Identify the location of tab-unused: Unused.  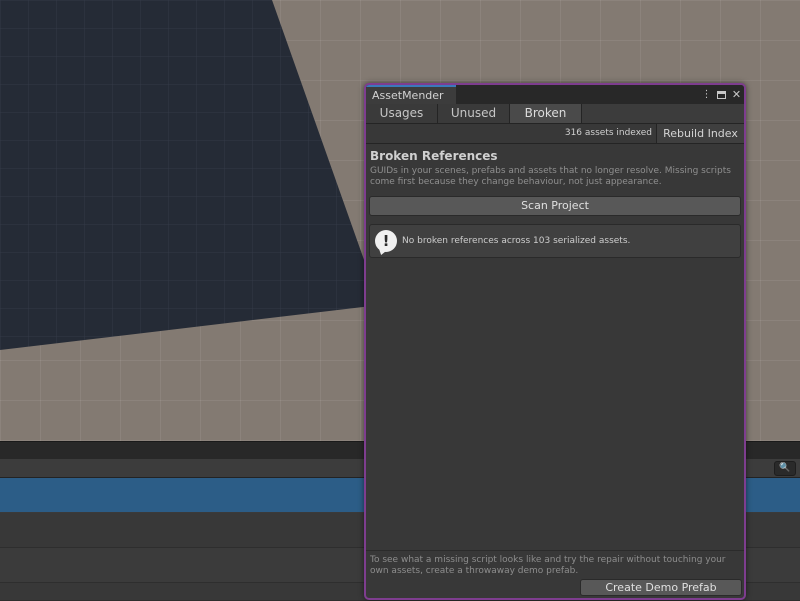
(474, 113).